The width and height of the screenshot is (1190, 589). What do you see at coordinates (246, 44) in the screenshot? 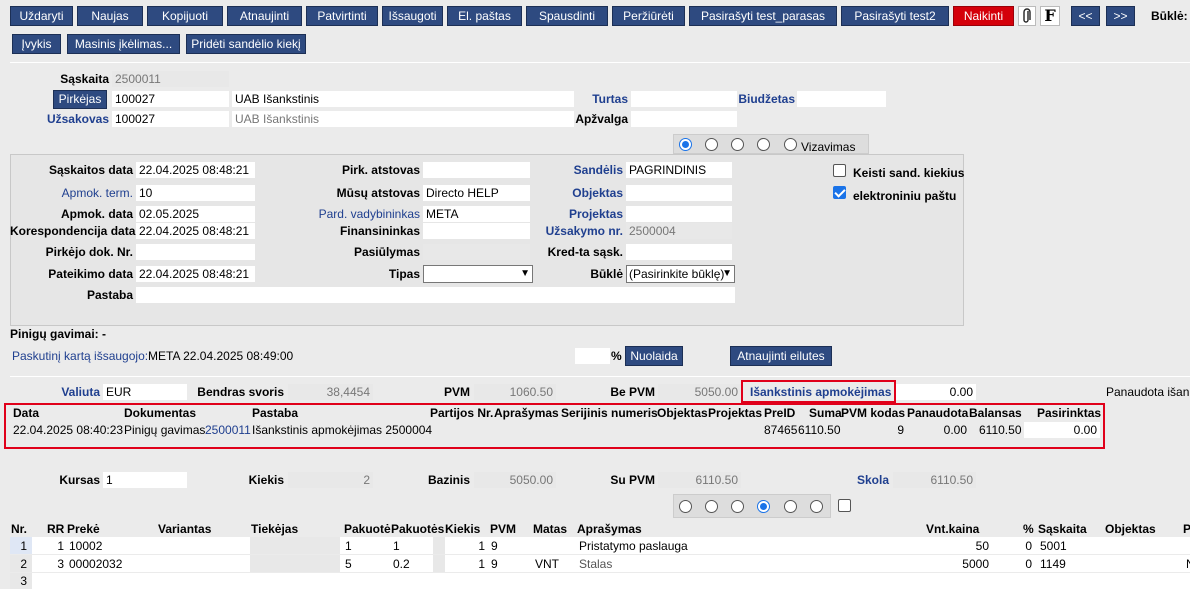
I see `add-warehouse-qty-button: Pridėti sandėlio kiekį` at bounding box center [246, 44].